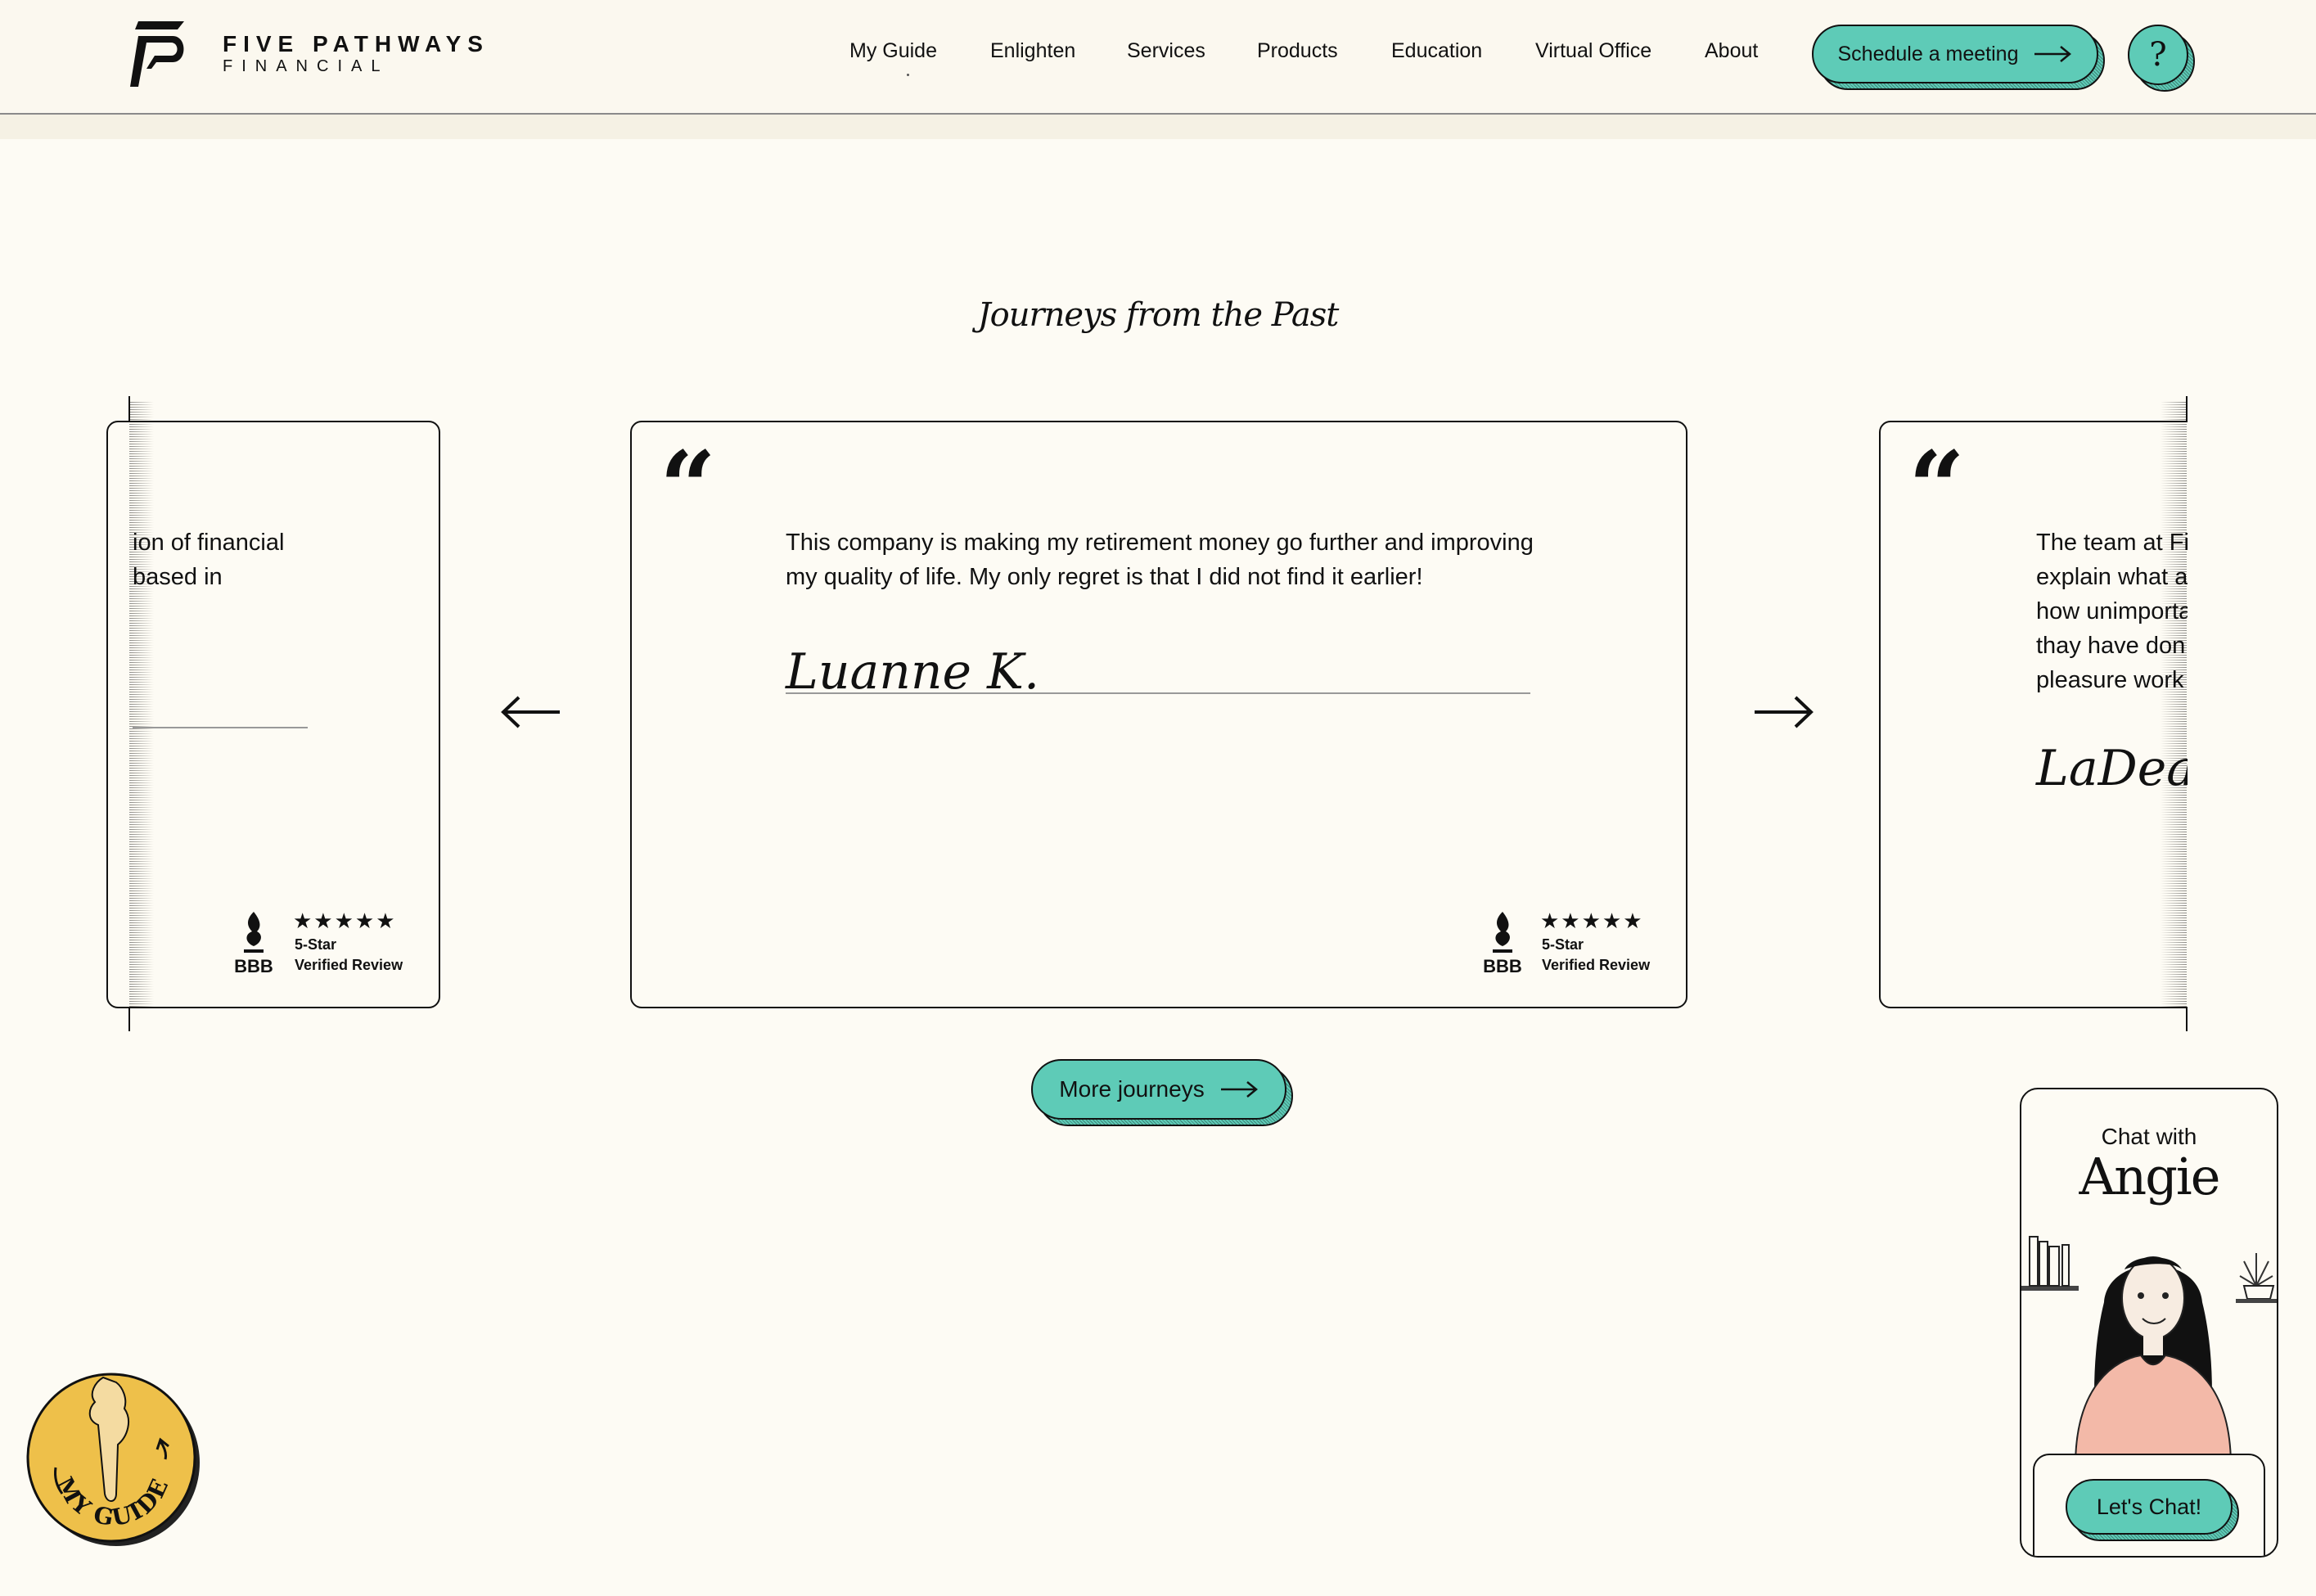  Describe the element at coordinates (1166, 51) in the screenshot. I see `nav-services: Services` at that location.